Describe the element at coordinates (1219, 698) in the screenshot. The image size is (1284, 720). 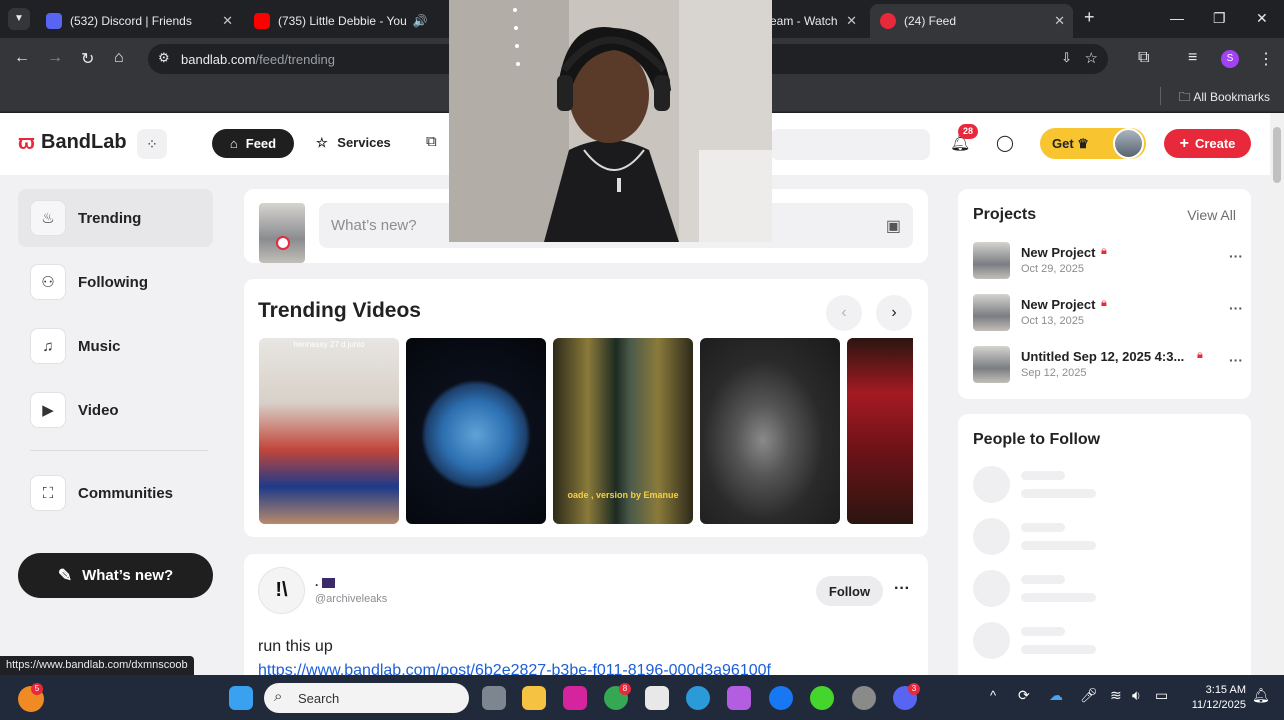
I see `taskbar-clock: 3:15 AM 11/12/2025` at that location.